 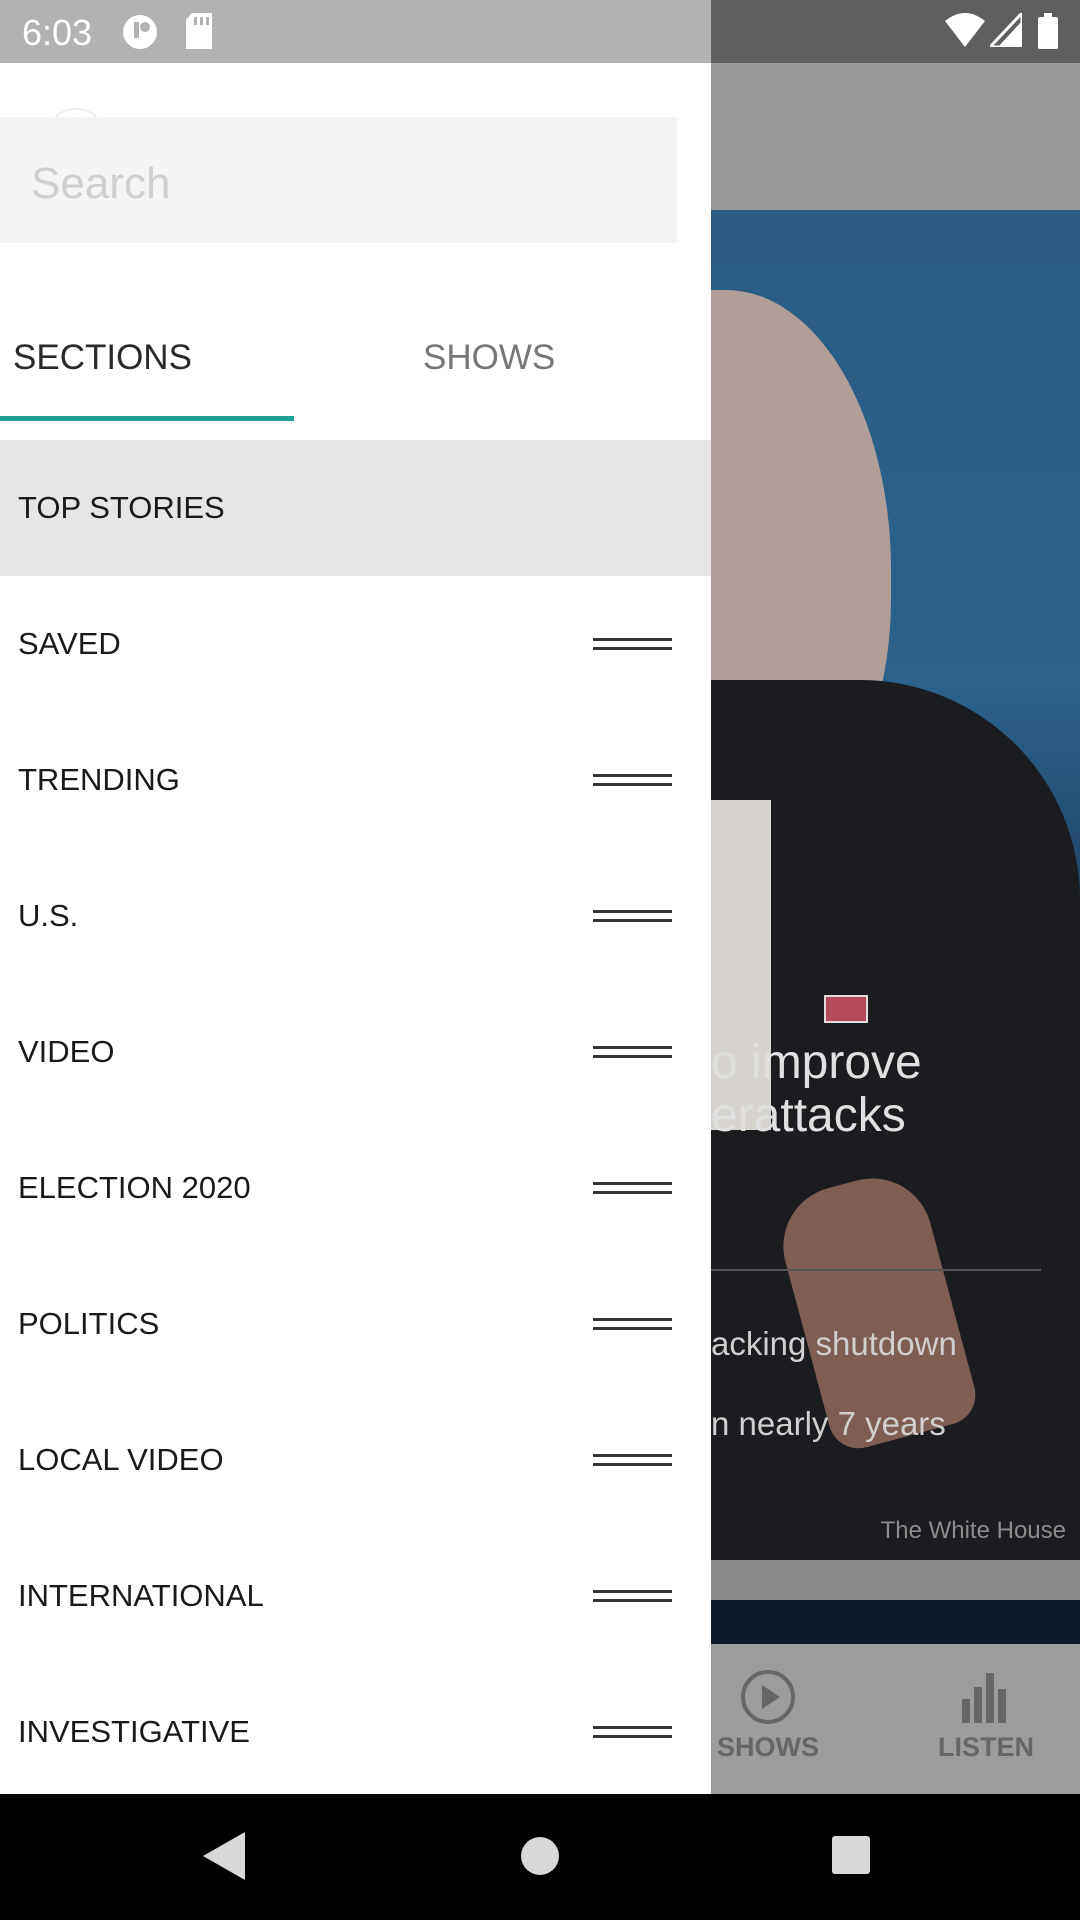 I want to click on section-label: U.S., so click(x=48, y=915).